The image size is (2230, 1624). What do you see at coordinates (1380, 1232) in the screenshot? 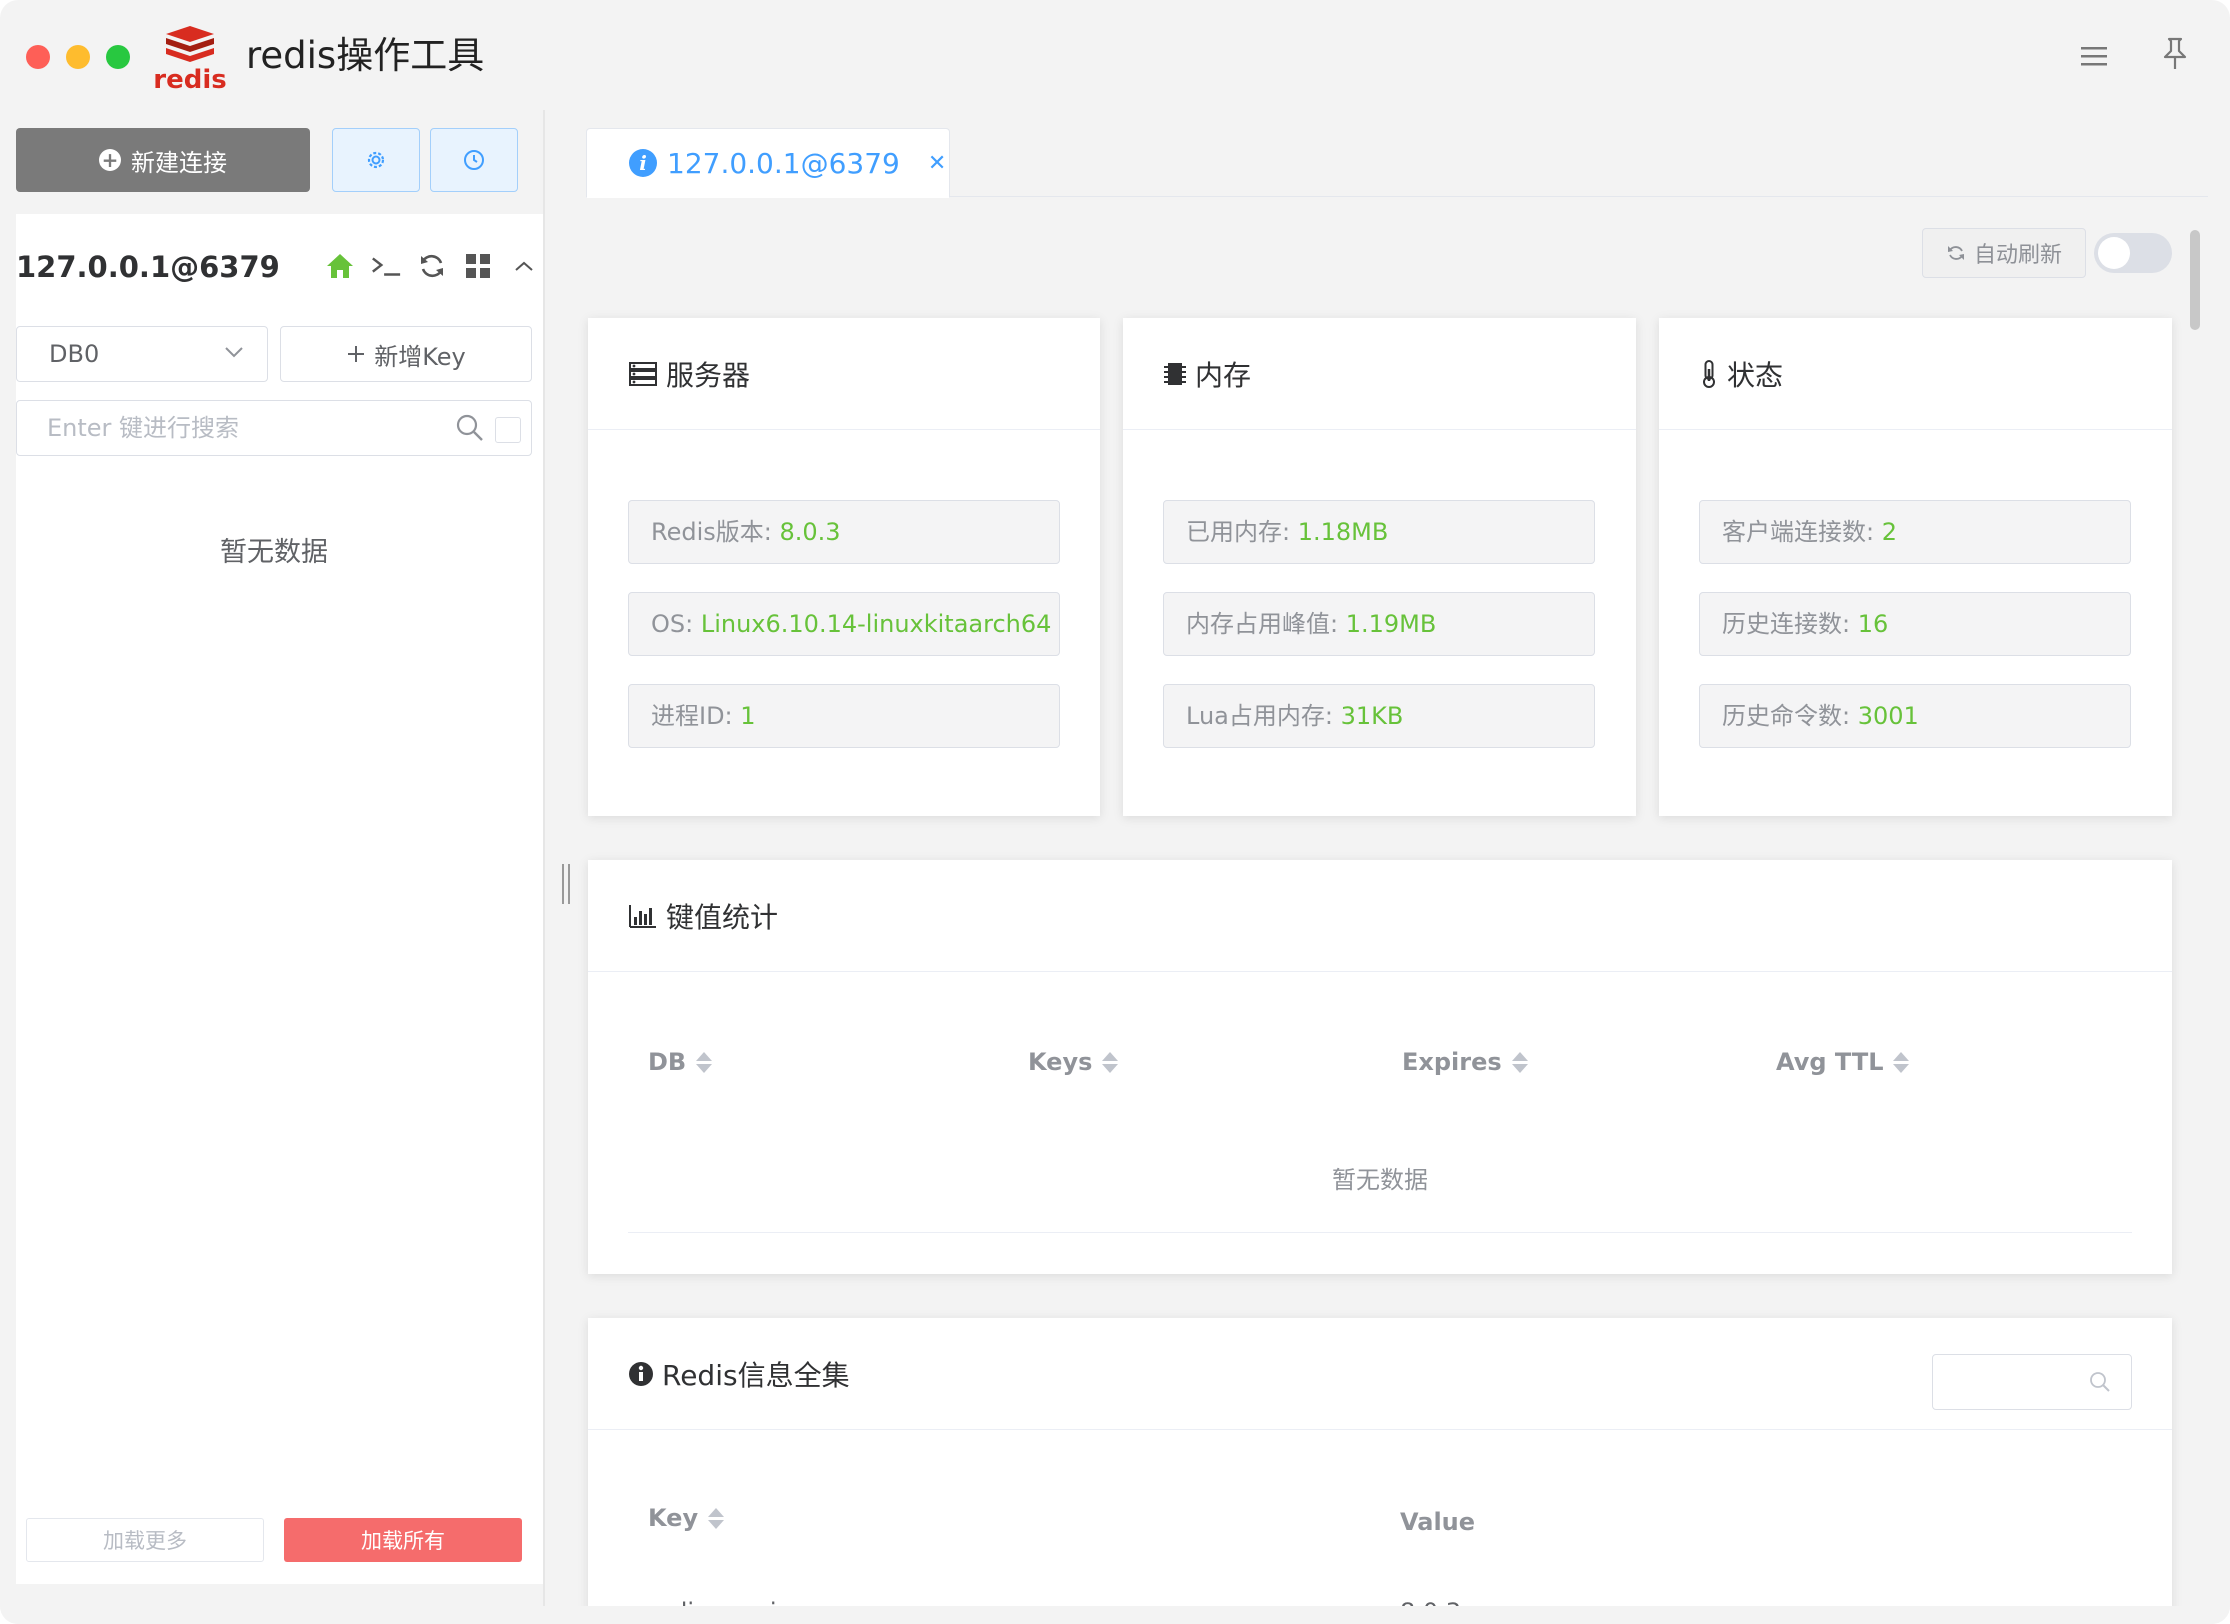
I see `table-divider` at bounding box center [1380, 1232].